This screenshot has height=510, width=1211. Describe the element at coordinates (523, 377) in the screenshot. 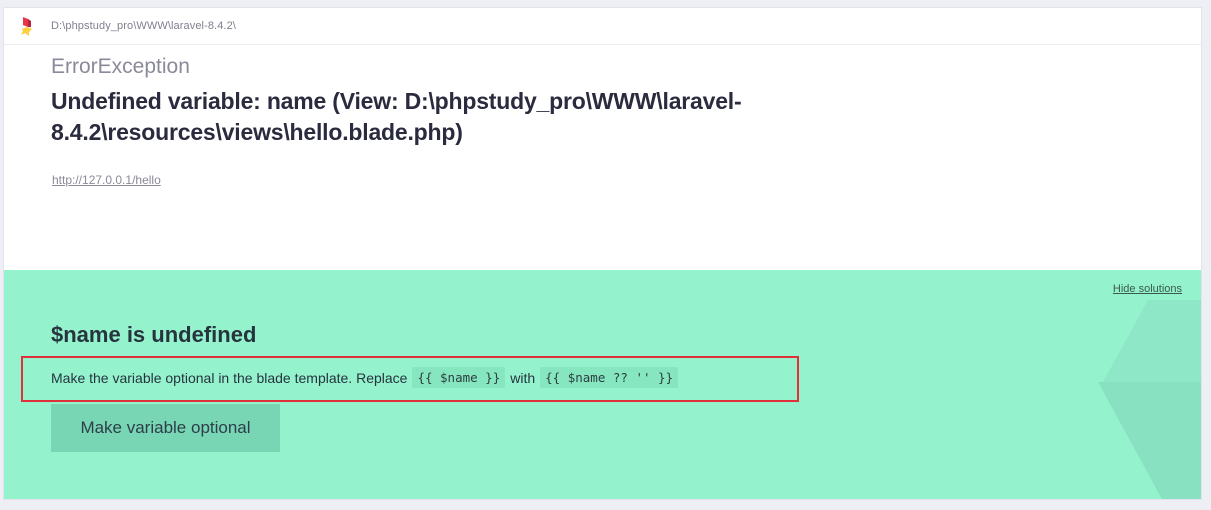

I see `solution-desc-with: with` at that location.